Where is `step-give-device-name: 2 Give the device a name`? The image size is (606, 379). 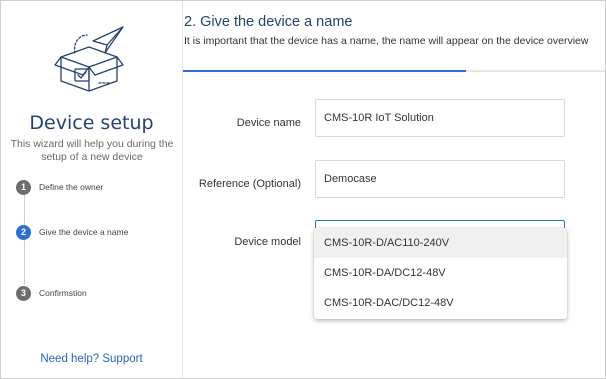 step-give-device-name: 2 Give the device a name is located at coordinates (72, 232).